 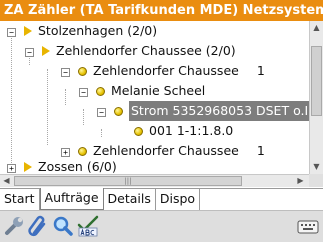 What do you see at coordinates (308, 226) in the screenshot?
I see `keyboard-icon` at bounding box center [308, 226].